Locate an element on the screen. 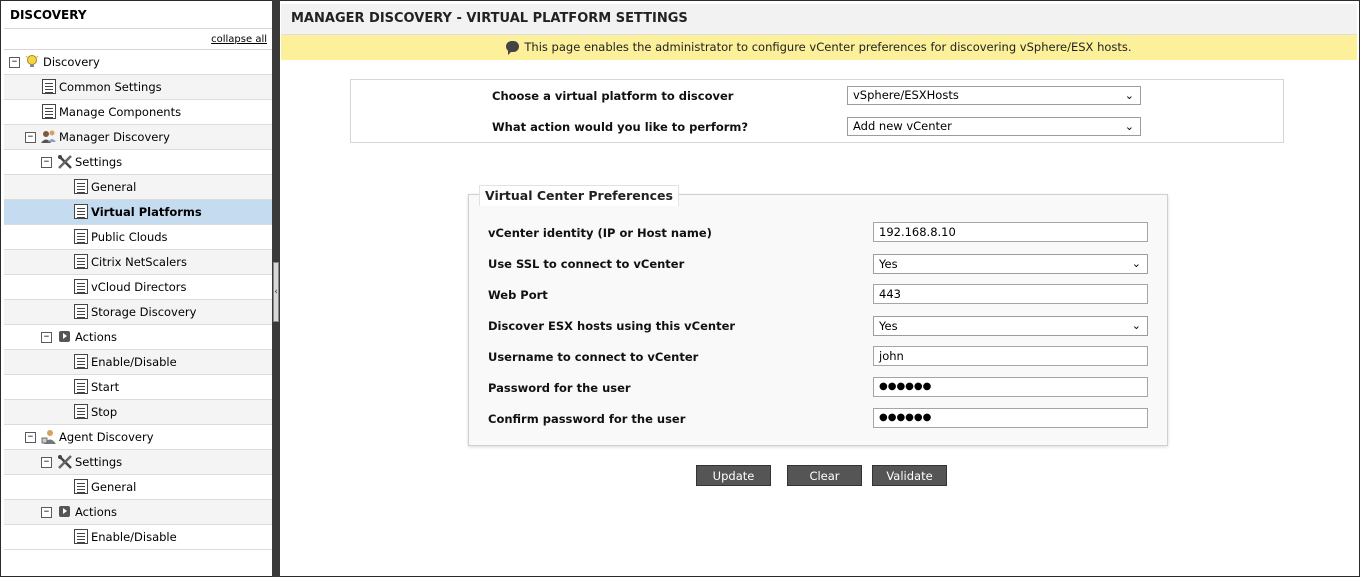 This screenshot has height=577, width=1360. lightbulb-icon is located at coordinates (32, 61).